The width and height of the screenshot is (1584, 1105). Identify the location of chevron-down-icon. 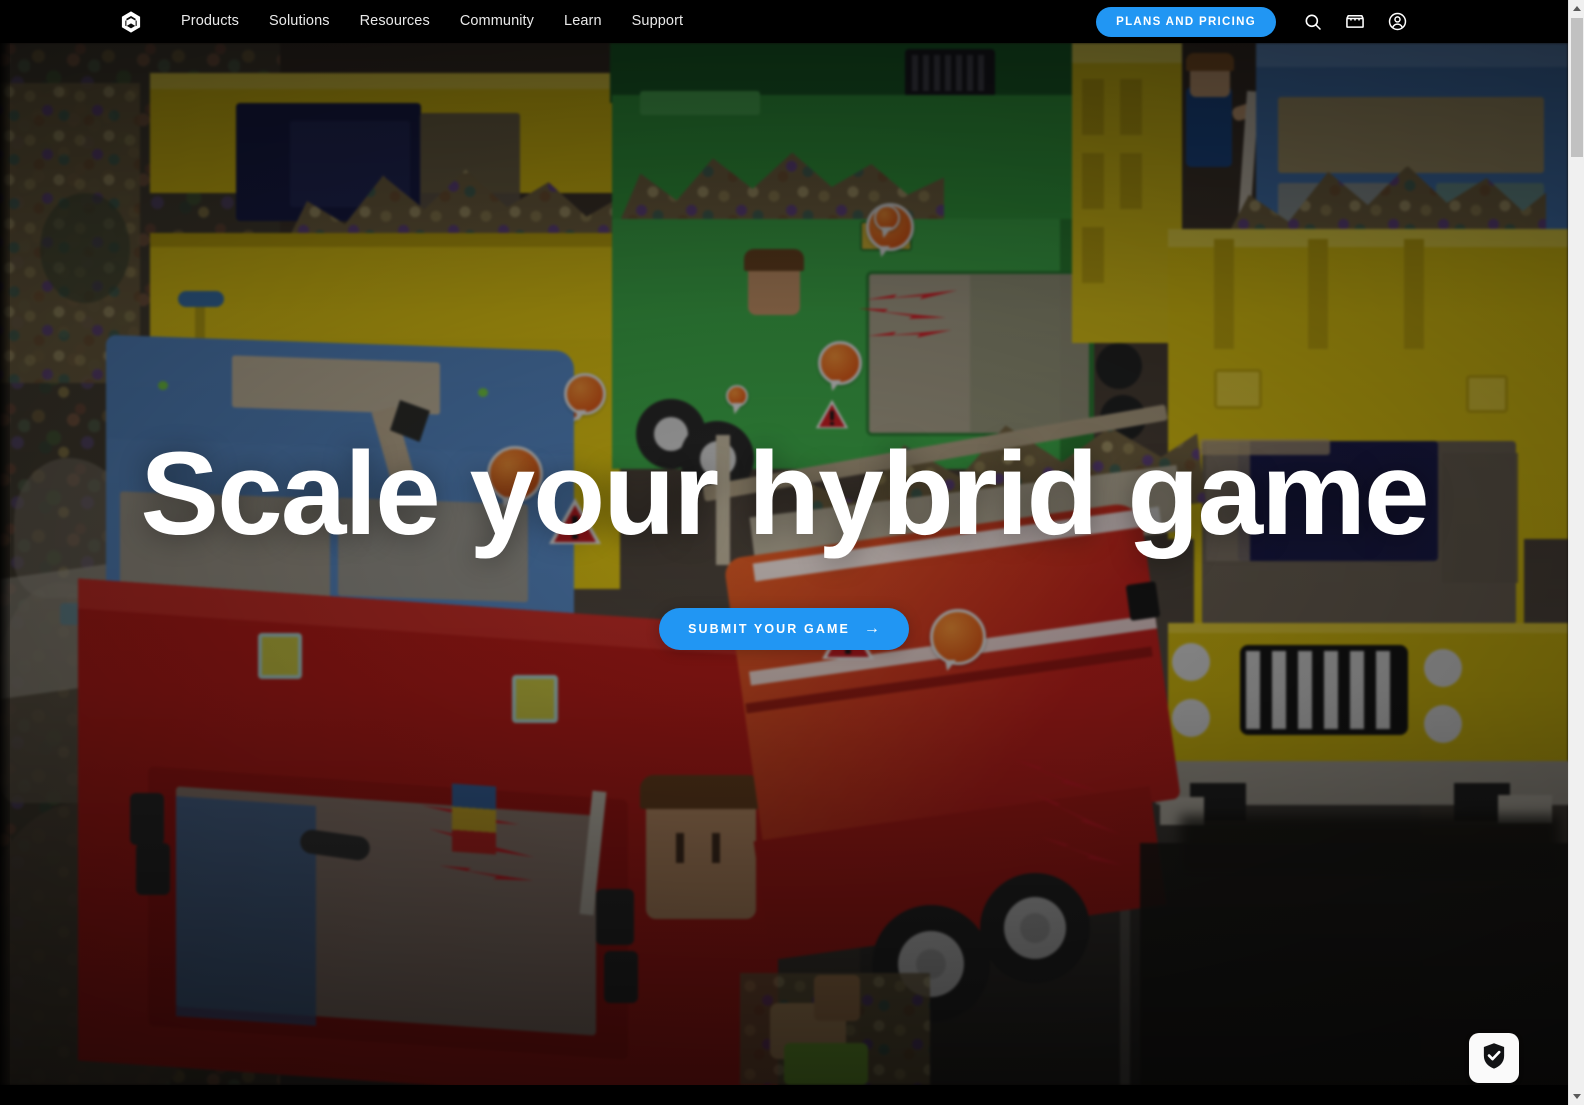
(1577, 1096).